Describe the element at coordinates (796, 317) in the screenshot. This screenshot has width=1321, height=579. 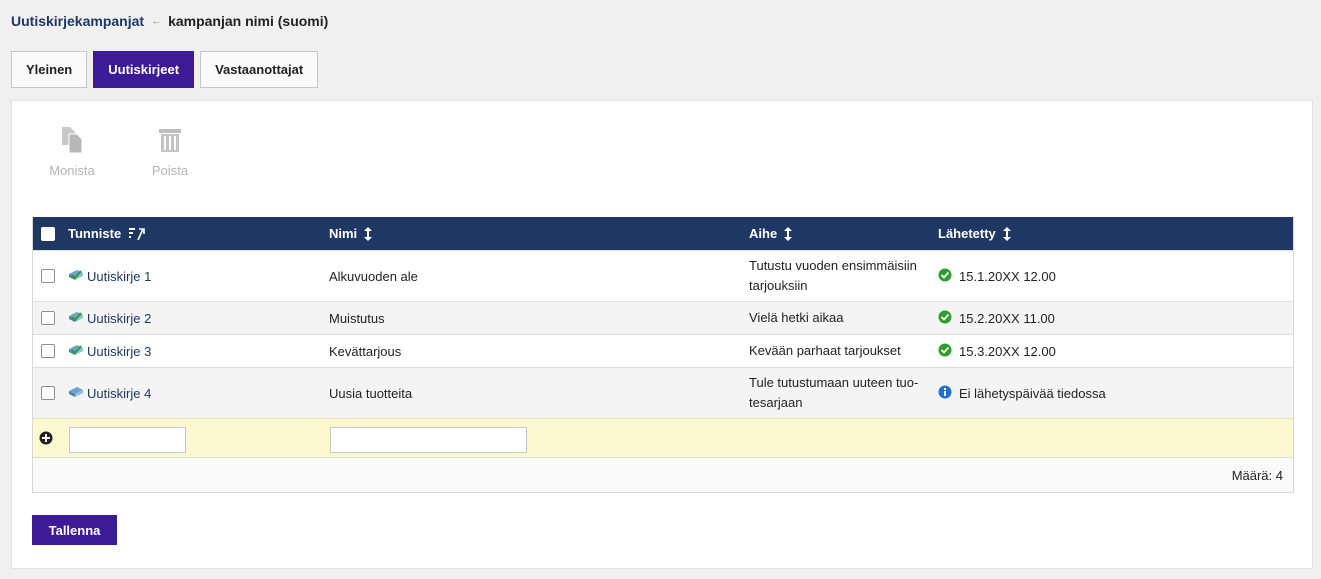
I see `newsletter-subject: Vielä hetki aikaa` at that location.